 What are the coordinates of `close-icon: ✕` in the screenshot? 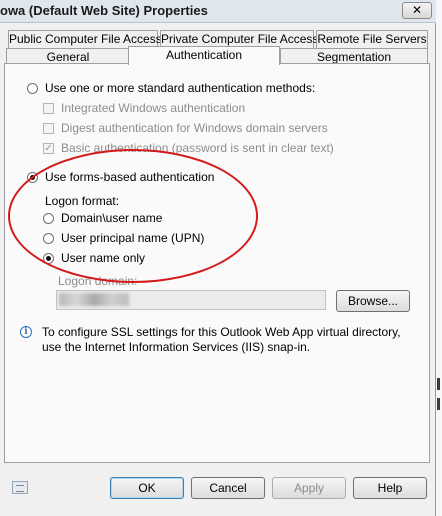 It's located at (417, 10).